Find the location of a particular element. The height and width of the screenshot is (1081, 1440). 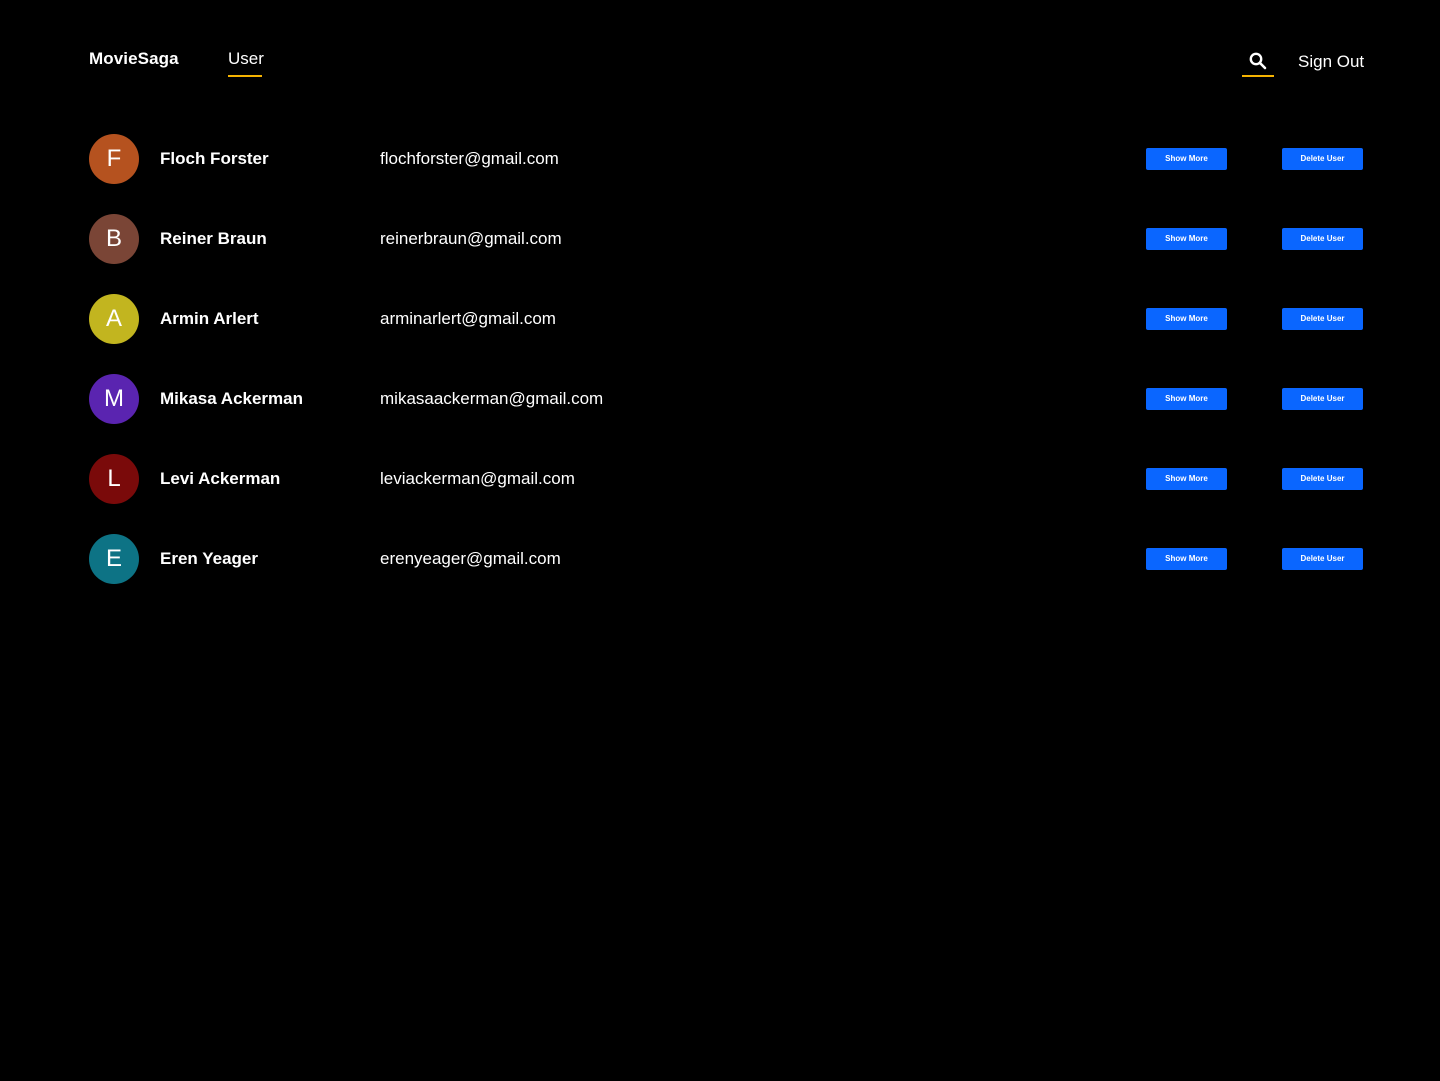

user-name: Reiner Braun is located at coordinates (213, 238).